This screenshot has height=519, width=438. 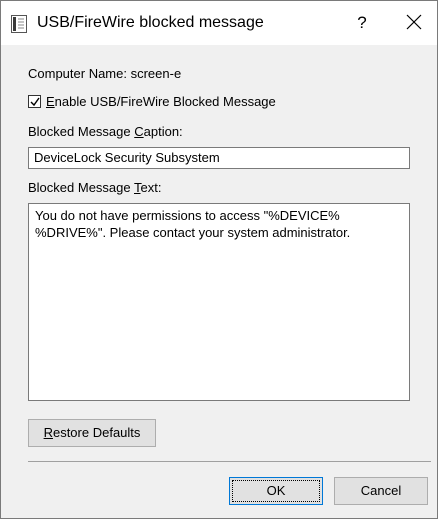 What do you see at coordinates (381, 491) in the screenshot?
I see `cancel-button: Cancel` at bounding box center [381, 491].